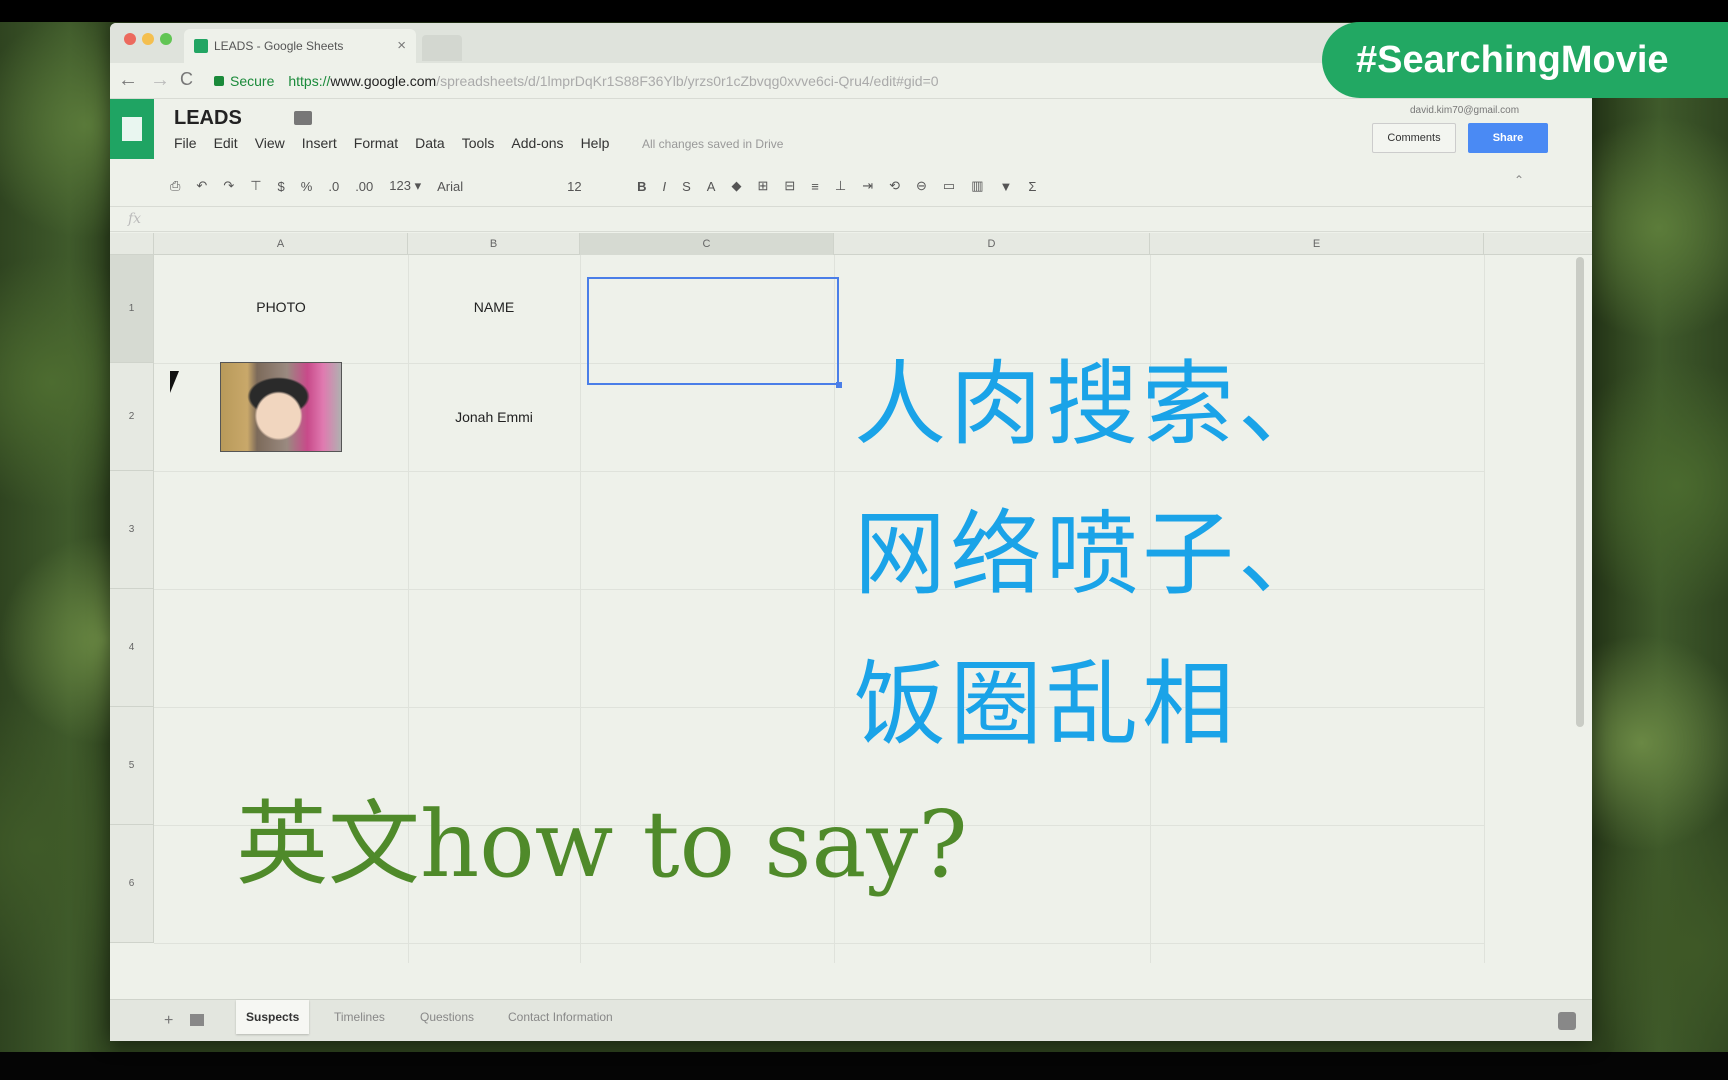 The width and height of the screenshot is (1728, 1080). What do you see at coordinates (309, 81) in the screenshot?
I see `url-protocol: https://` at bounding box center [309, 81].